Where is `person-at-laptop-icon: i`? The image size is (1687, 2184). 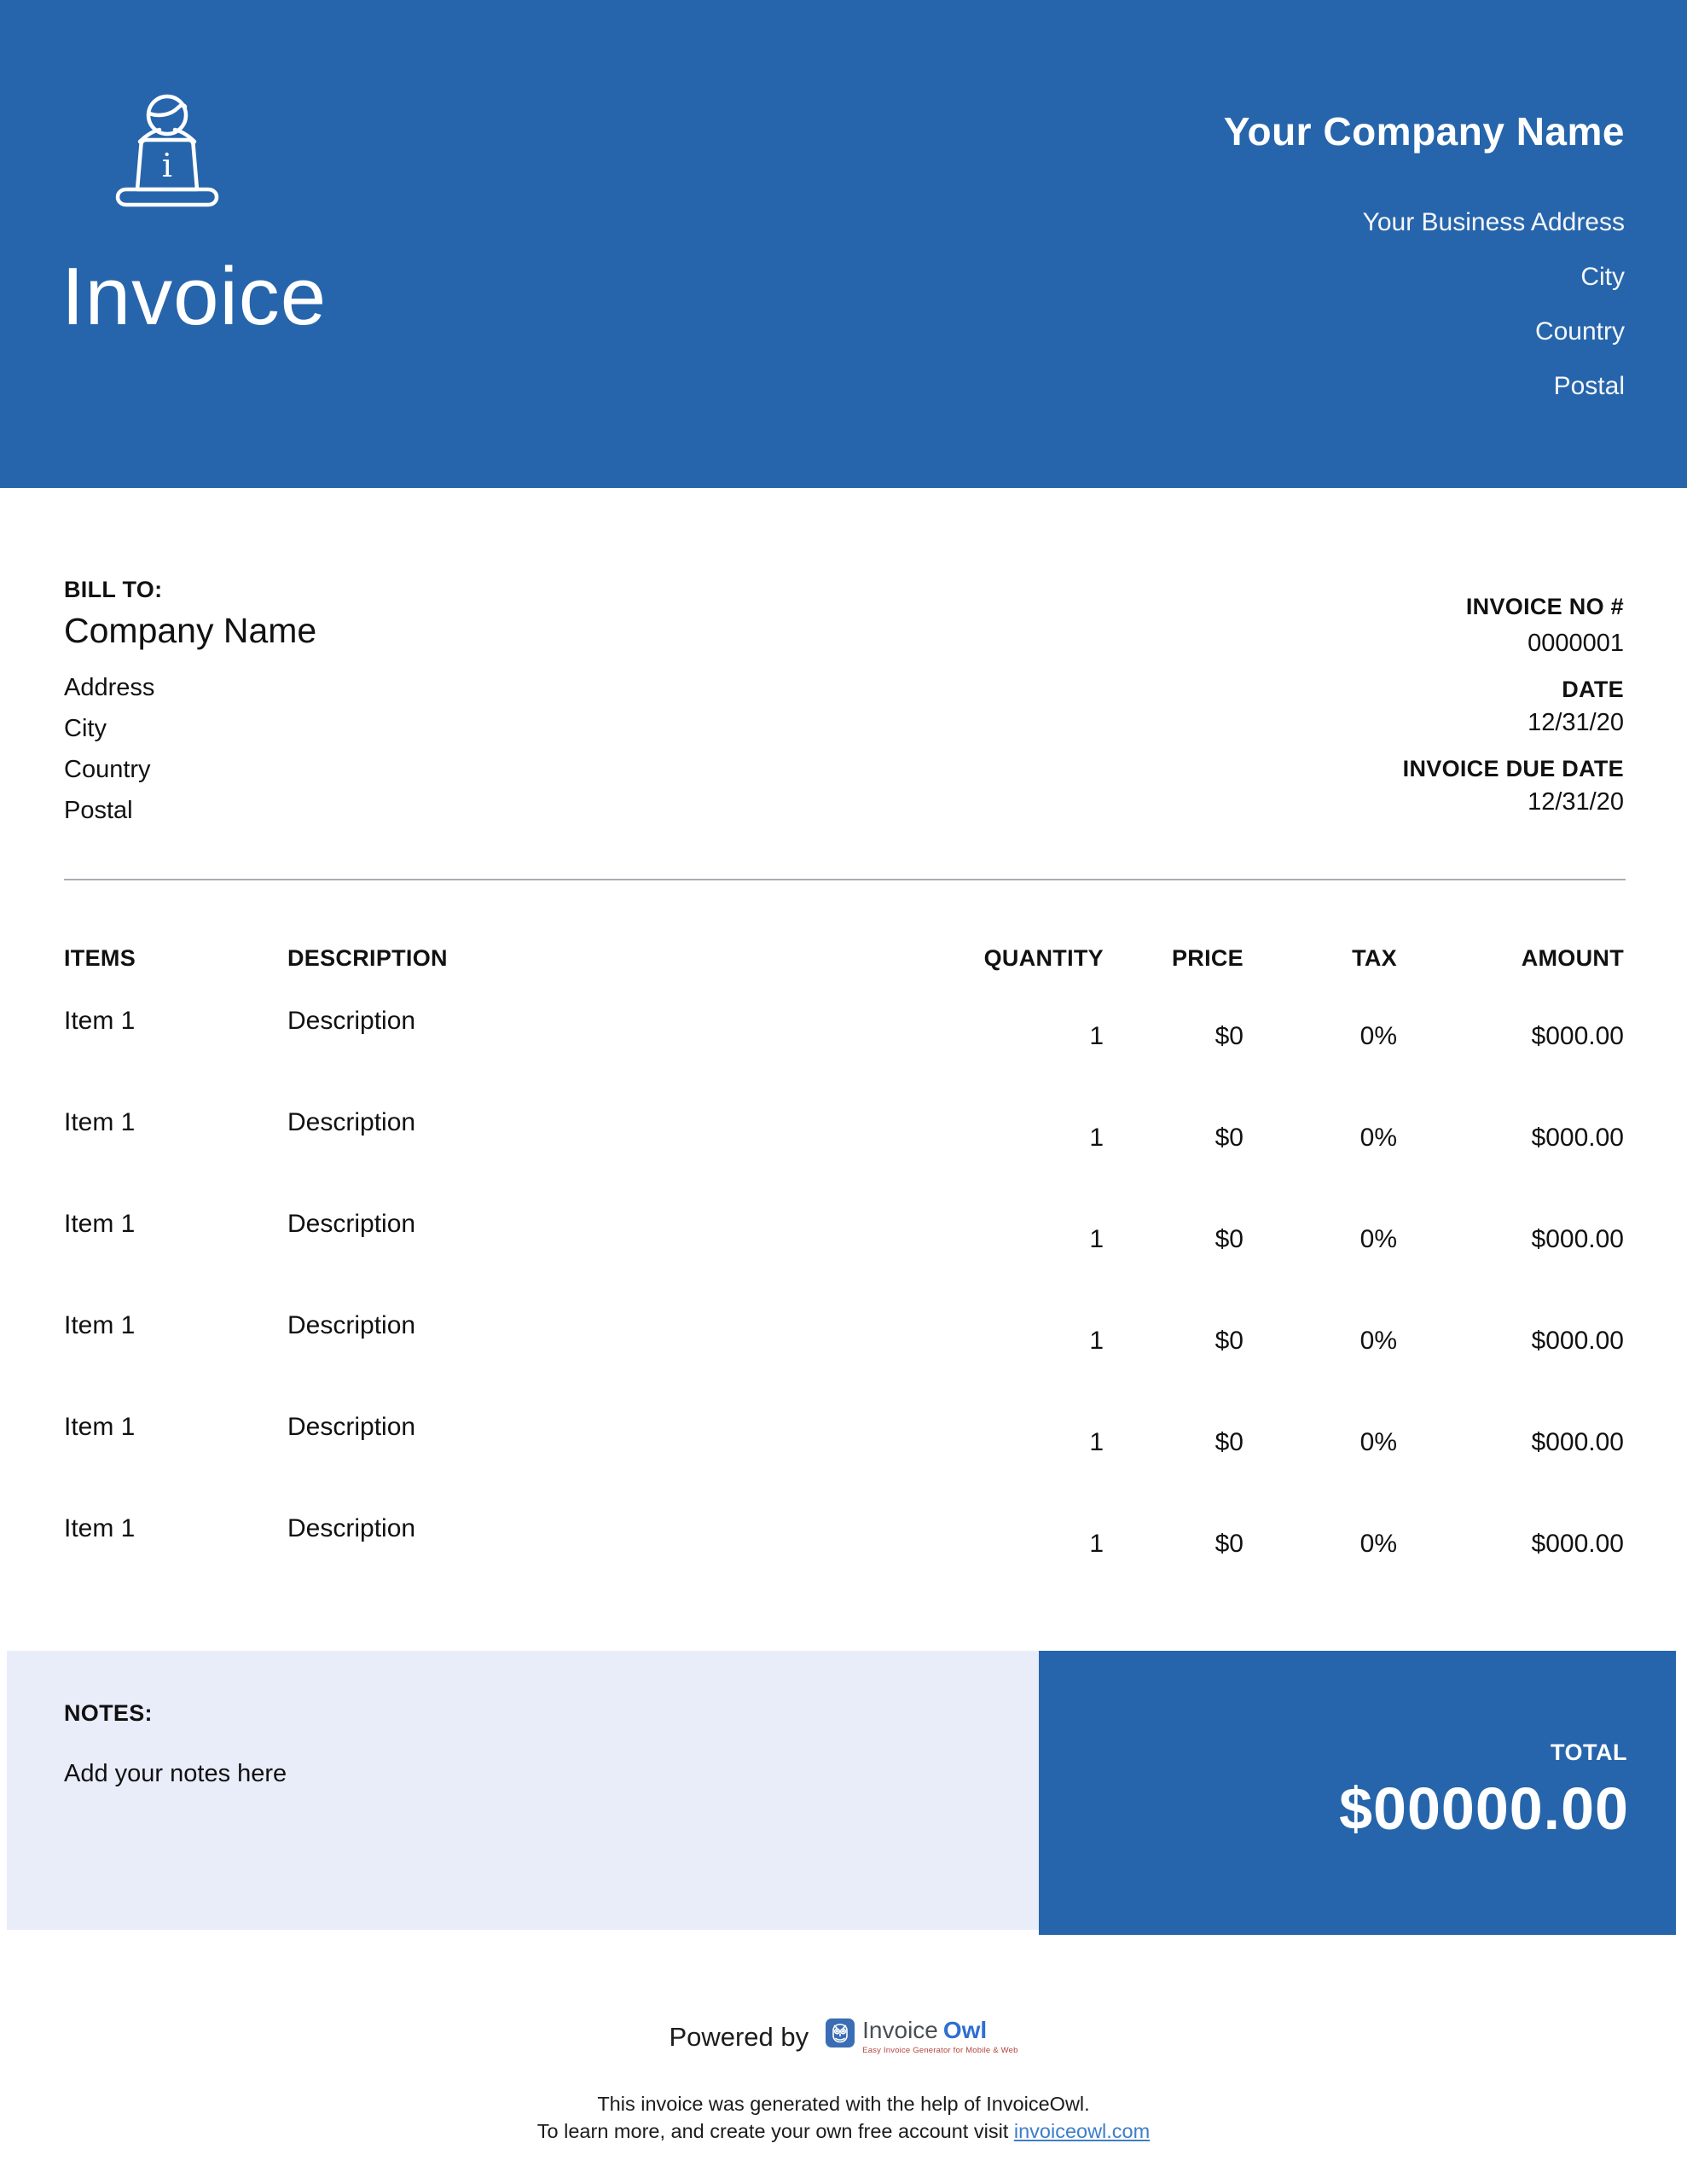
person-at-laptop-icon: i is located at coordinates (167, 150).